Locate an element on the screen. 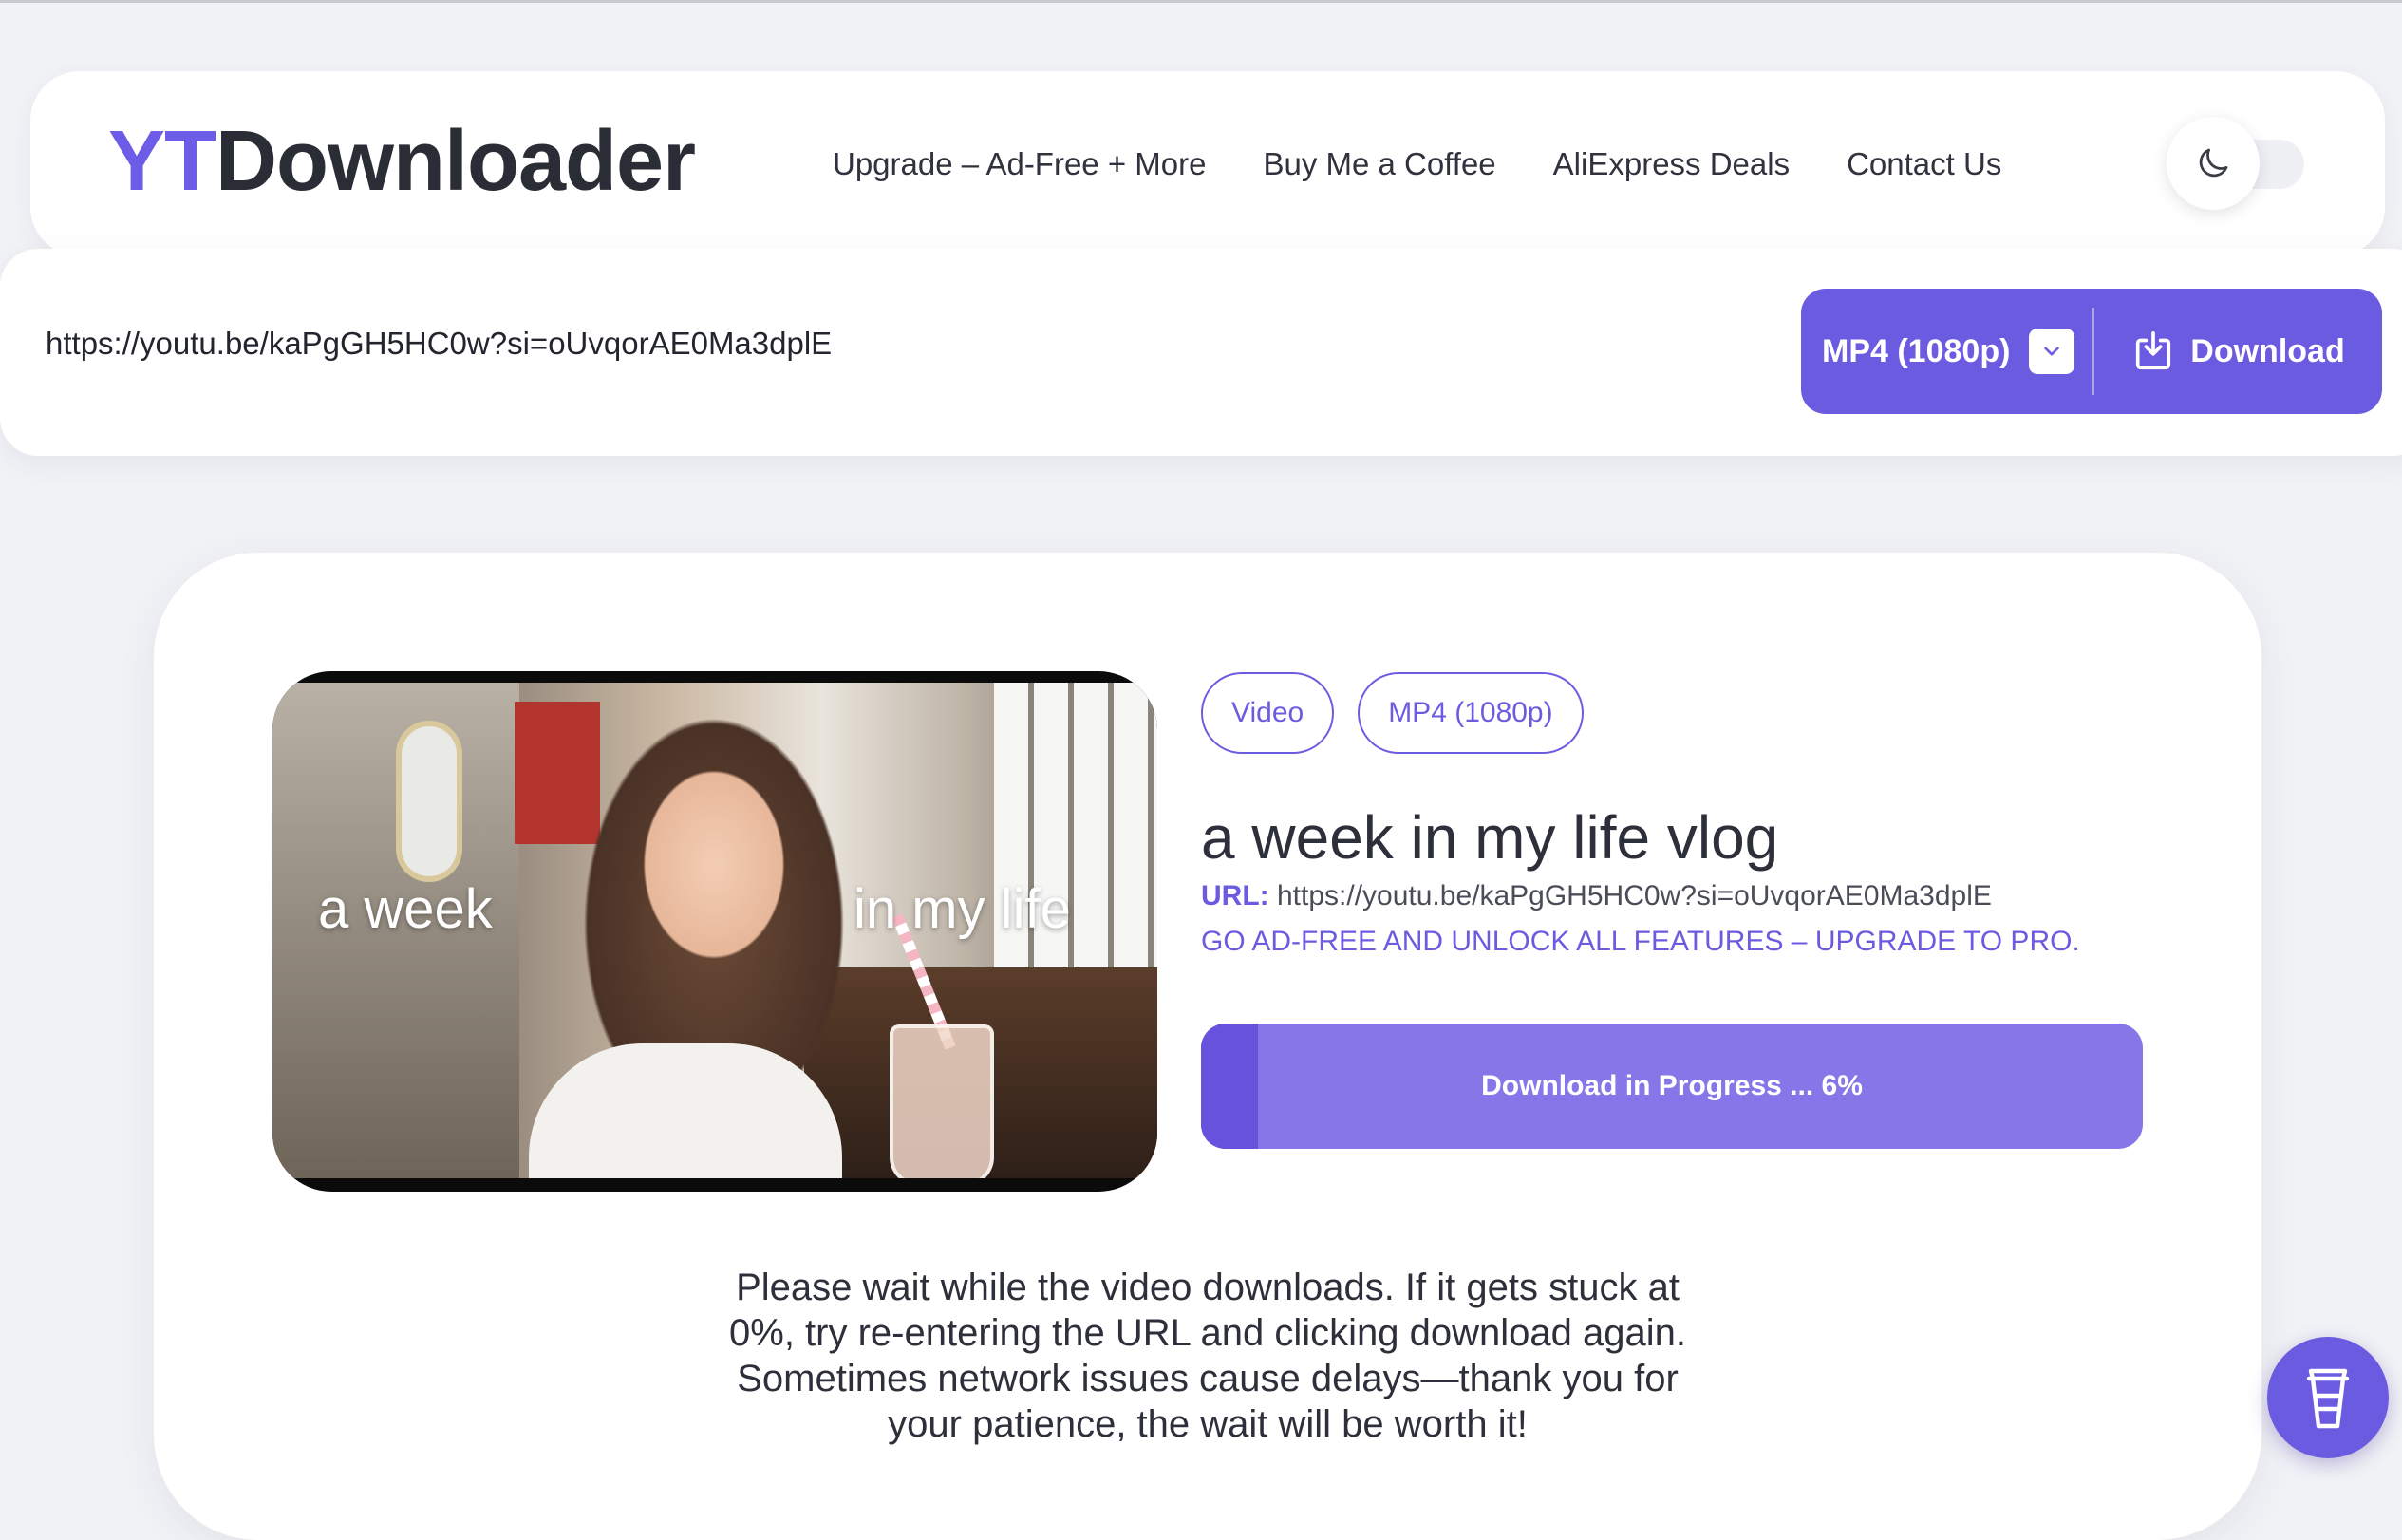 This screenshot has height=1540, width=2402. download-action-group: MP4 (1080p) Download is located at coordinates (2091, 352).